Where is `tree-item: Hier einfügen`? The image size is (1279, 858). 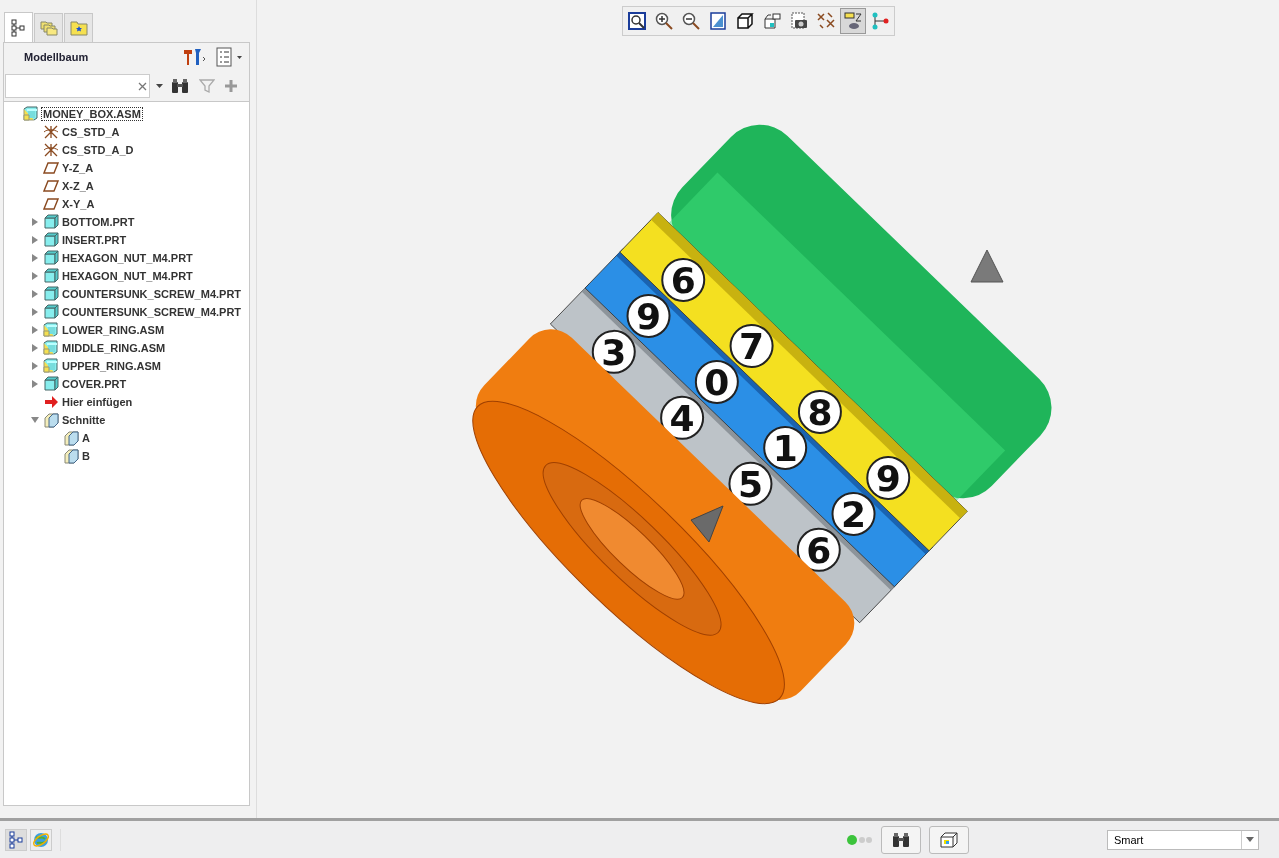 tree-item: Hier einfügen is located at coordinates (97, 402).